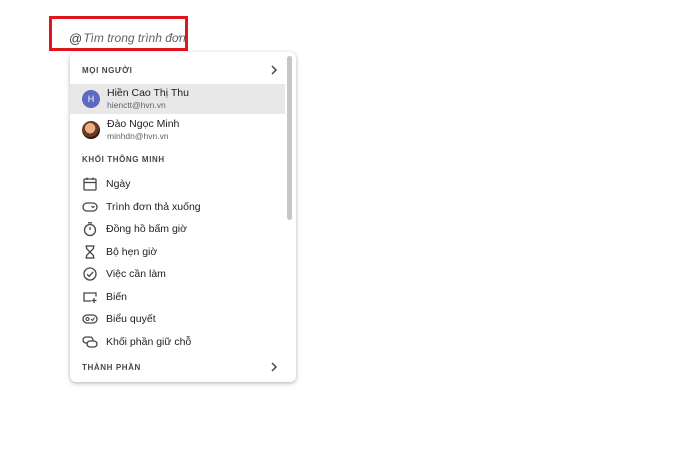  What do you see at coordinates (131, 319) in the screenshot?
I see `menu-item-label: Biểu quyết` at bounding box center [131, 319].